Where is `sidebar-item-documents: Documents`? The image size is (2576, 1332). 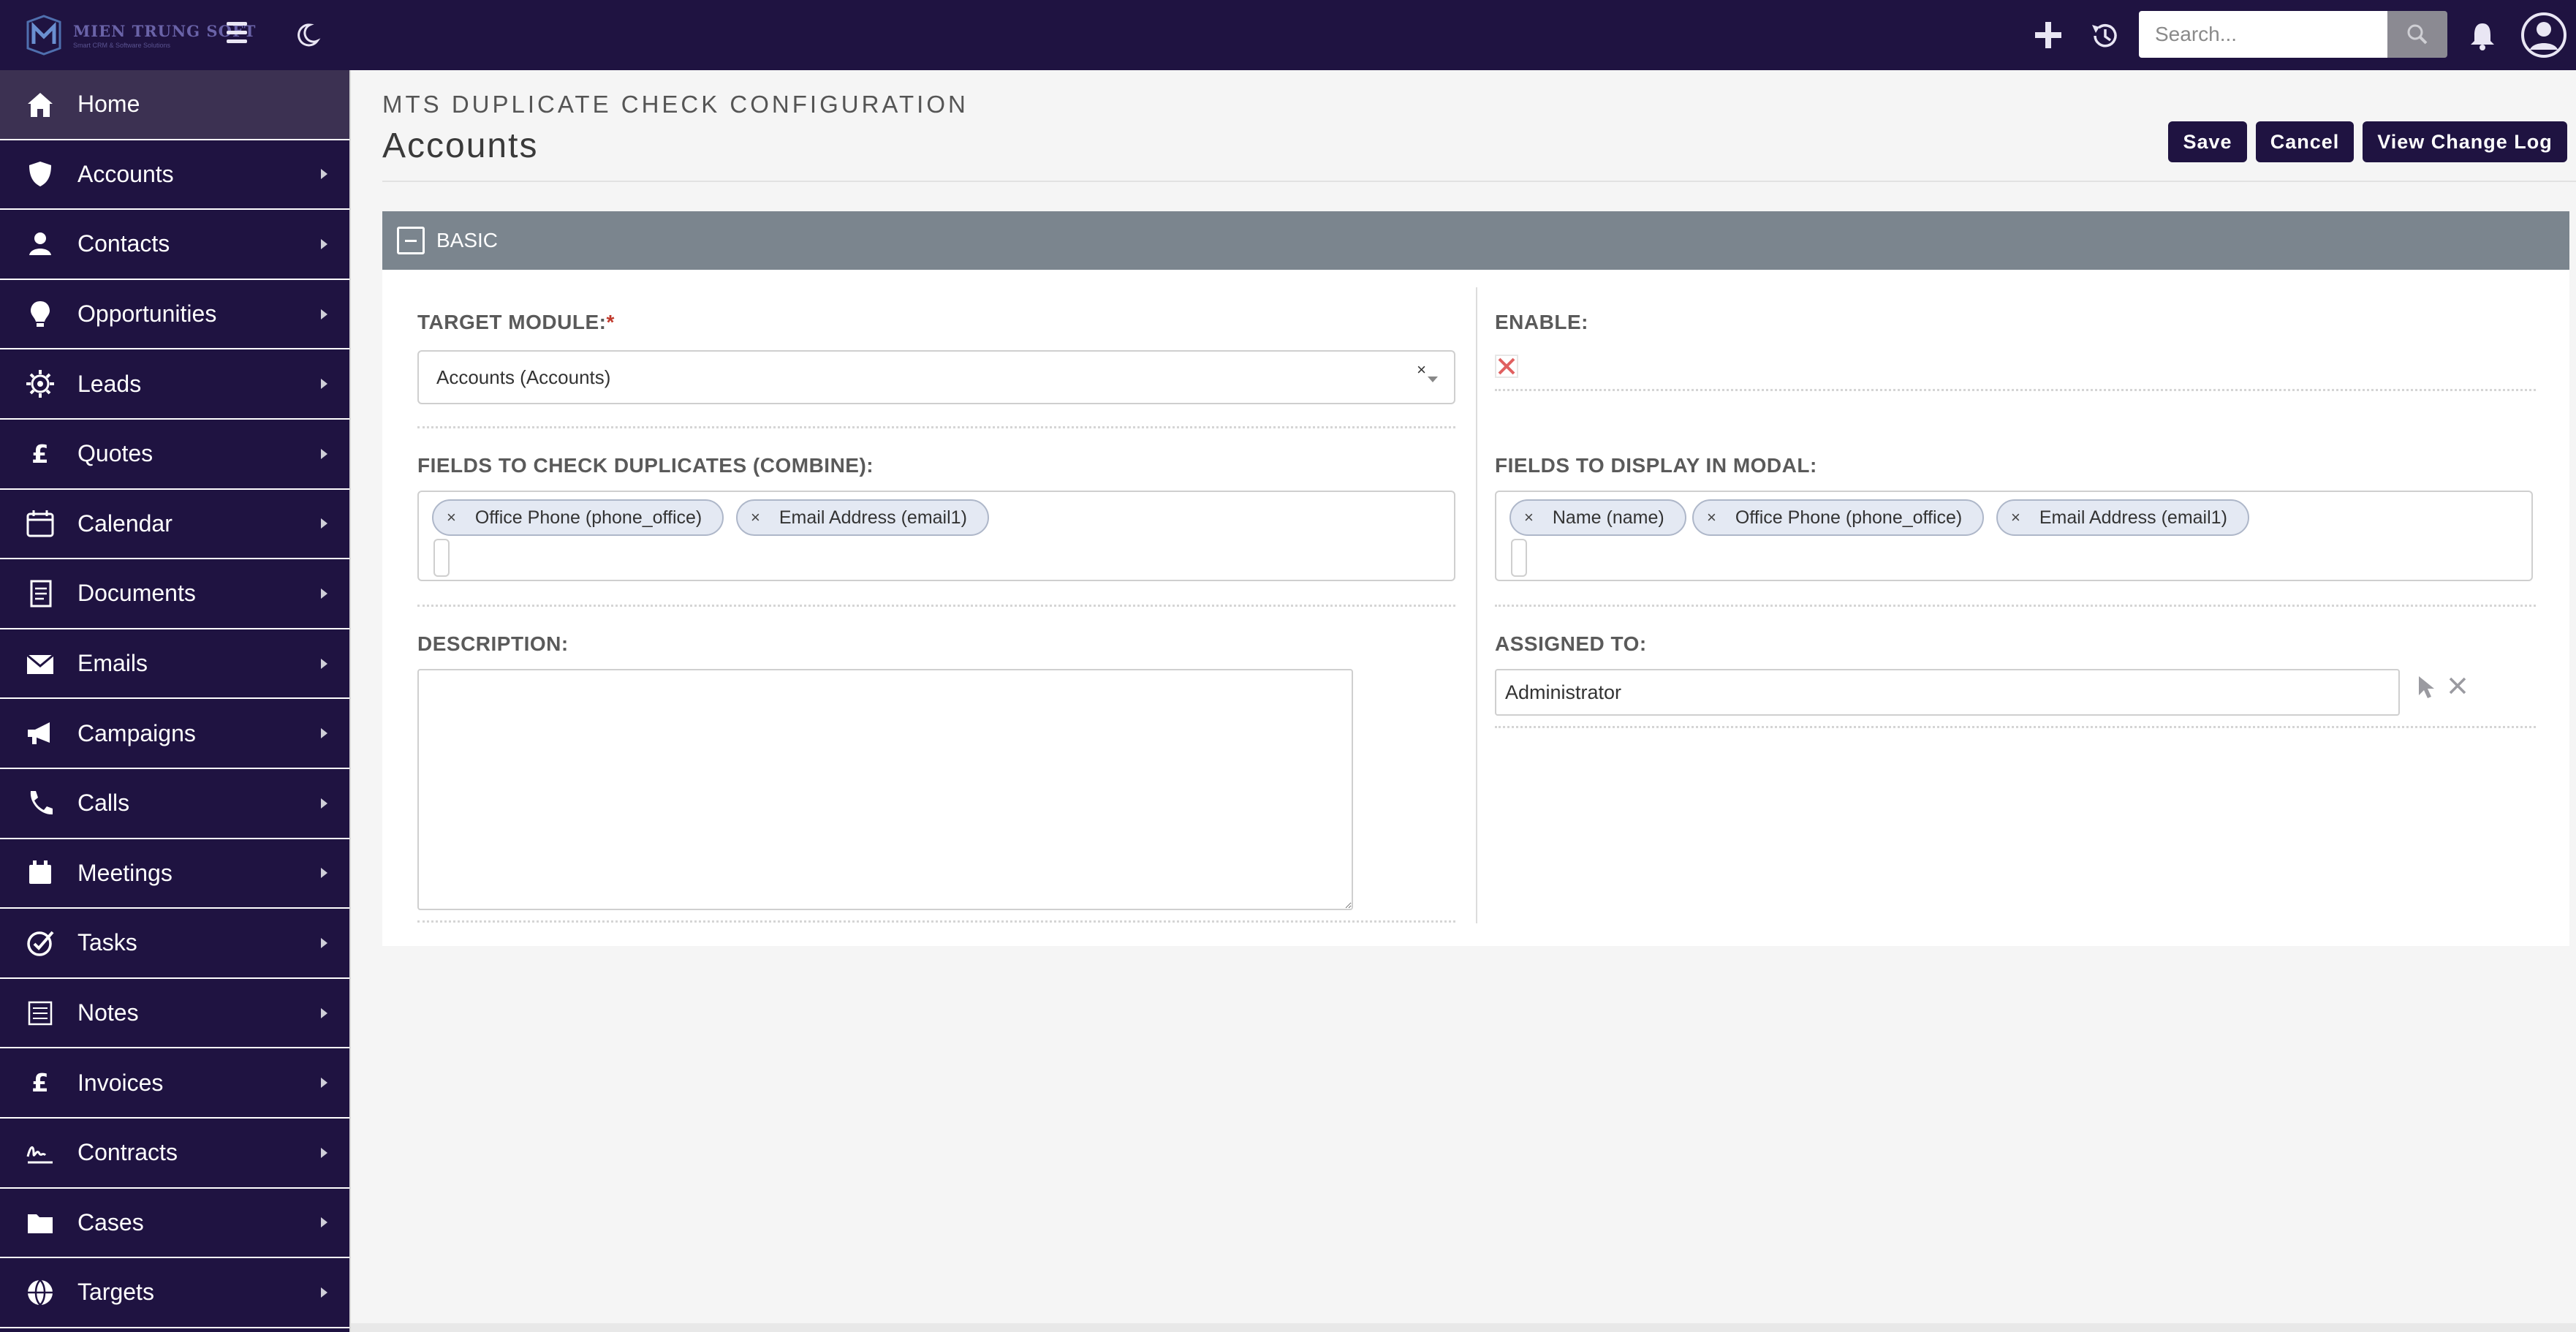 sidebar-item-documents: Documents is located at coordinates (175, 594).